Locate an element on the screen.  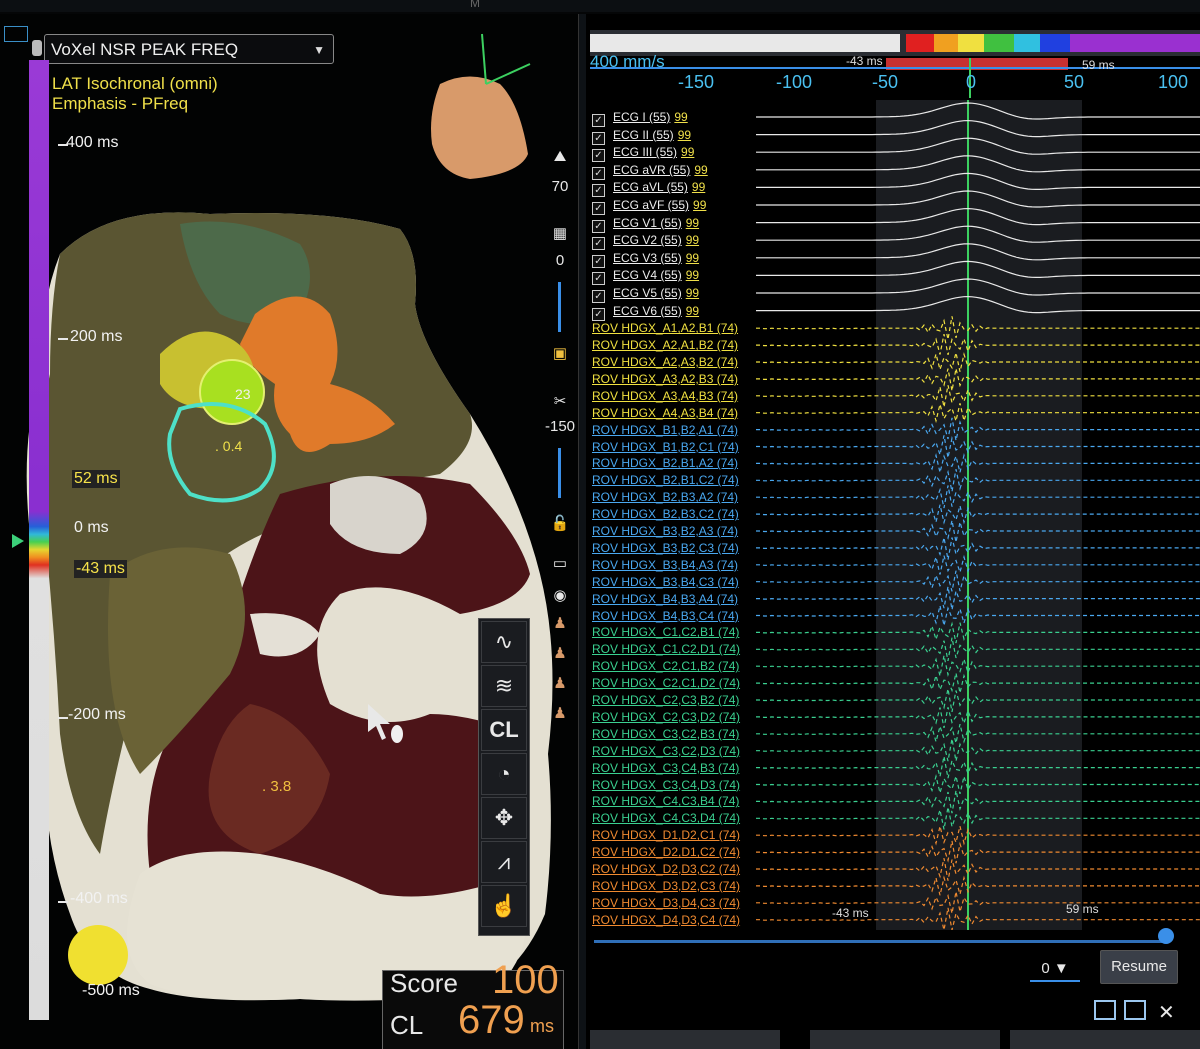
unlock-icon: 🔓 is located at coordinates (559, 523).